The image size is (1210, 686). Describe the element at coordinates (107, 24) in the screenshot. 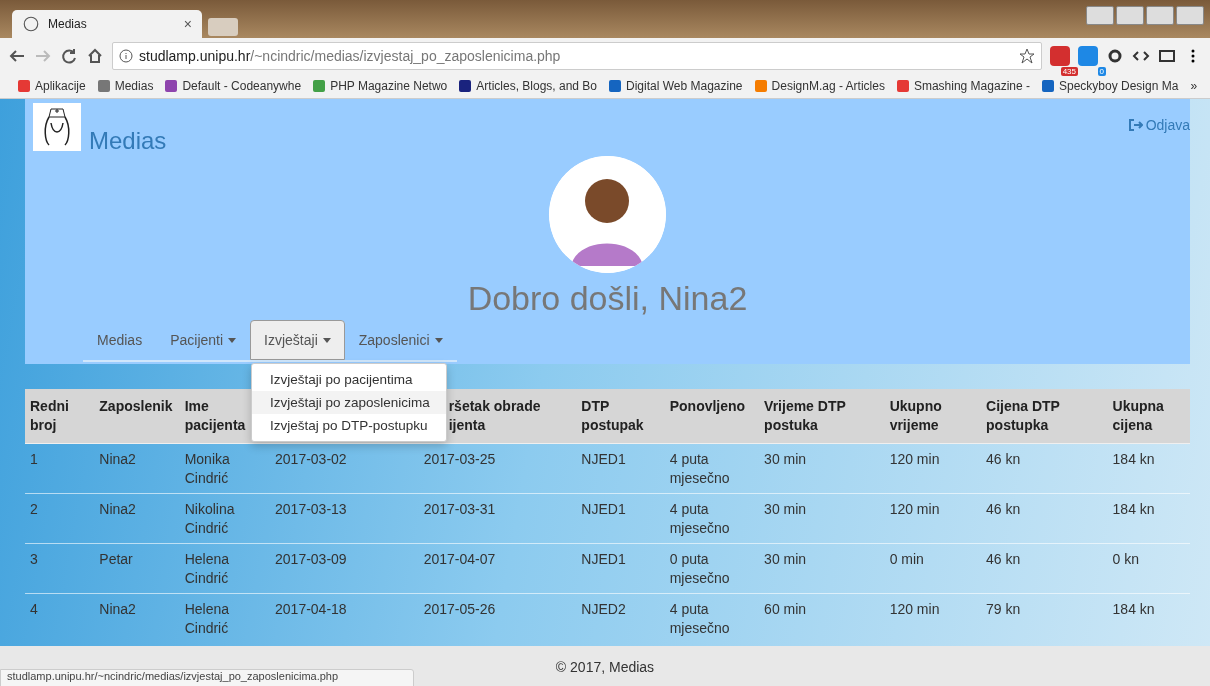

I see `browser-tab: Medias ×` at that location.